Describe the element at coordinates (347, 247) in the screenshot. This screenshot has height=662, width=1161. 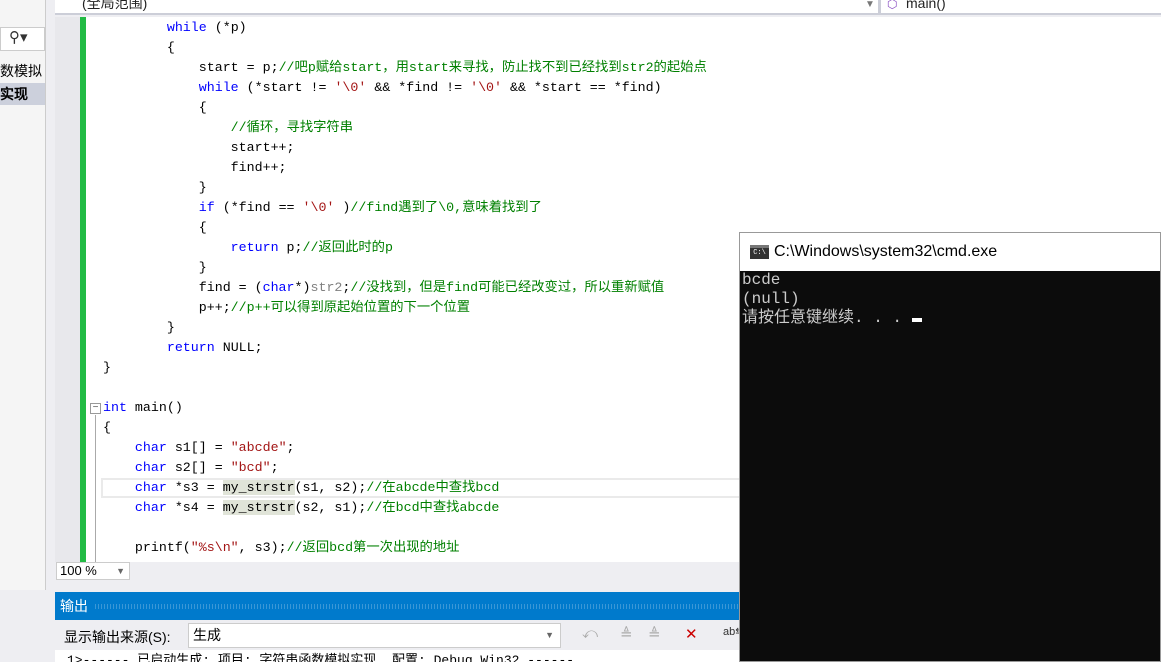
I see `comment: //返回此时的p` at that location.